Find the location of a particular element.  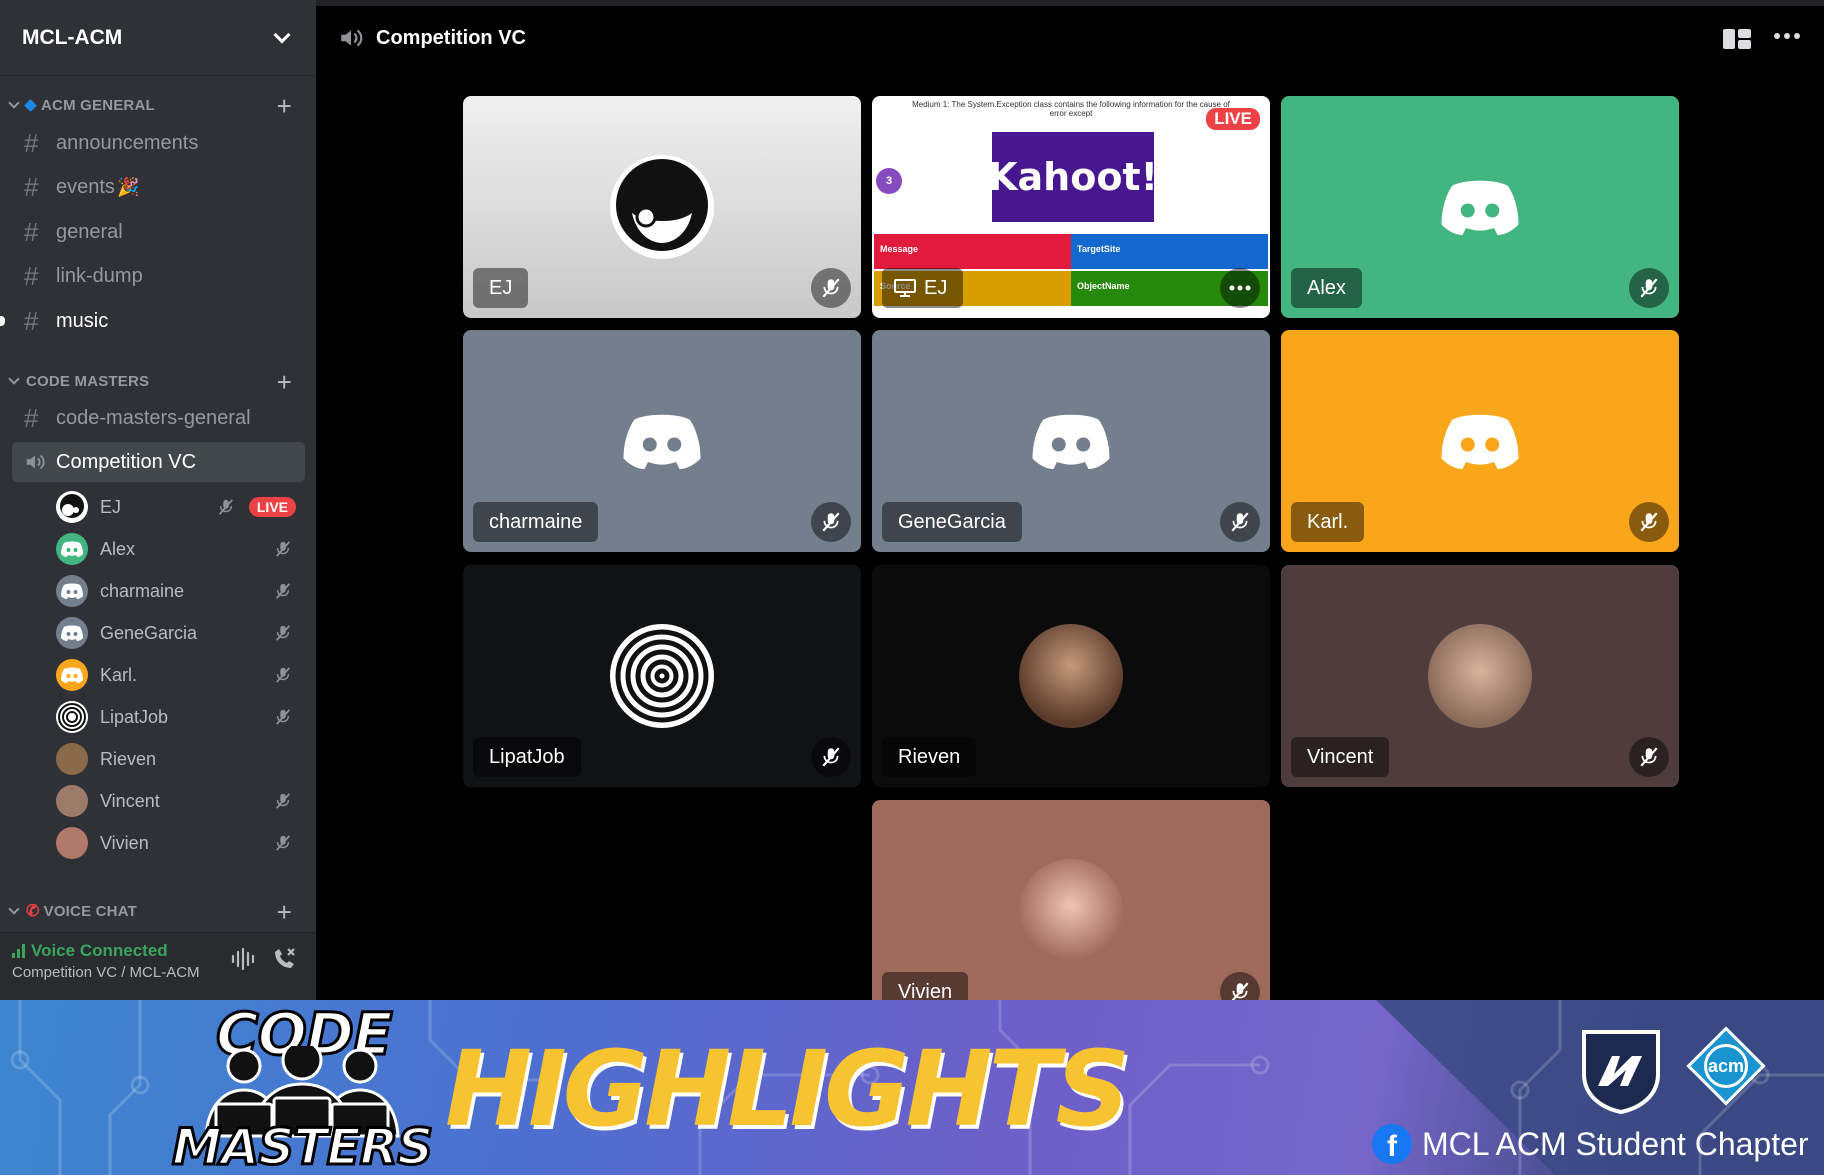

voice-user-alex: Alex is located at coordinates (176, 549).